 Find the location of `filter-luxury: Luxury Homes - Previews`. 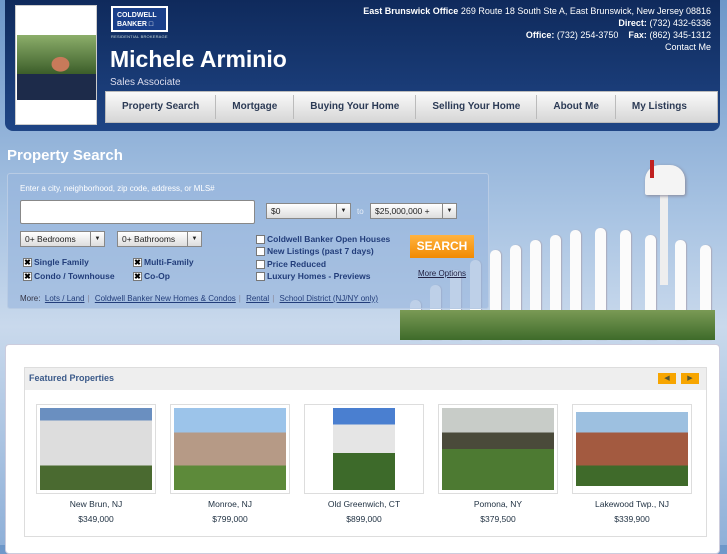

filter-luxury: Luxury Homes - Previews is located at coordinates (313, 276).